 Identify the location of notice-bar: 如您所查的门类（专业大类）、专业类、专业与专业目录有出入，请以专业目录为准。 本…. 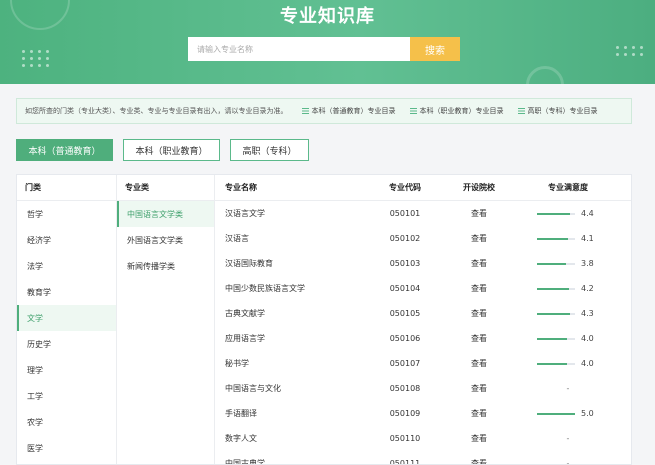
(324, 111).